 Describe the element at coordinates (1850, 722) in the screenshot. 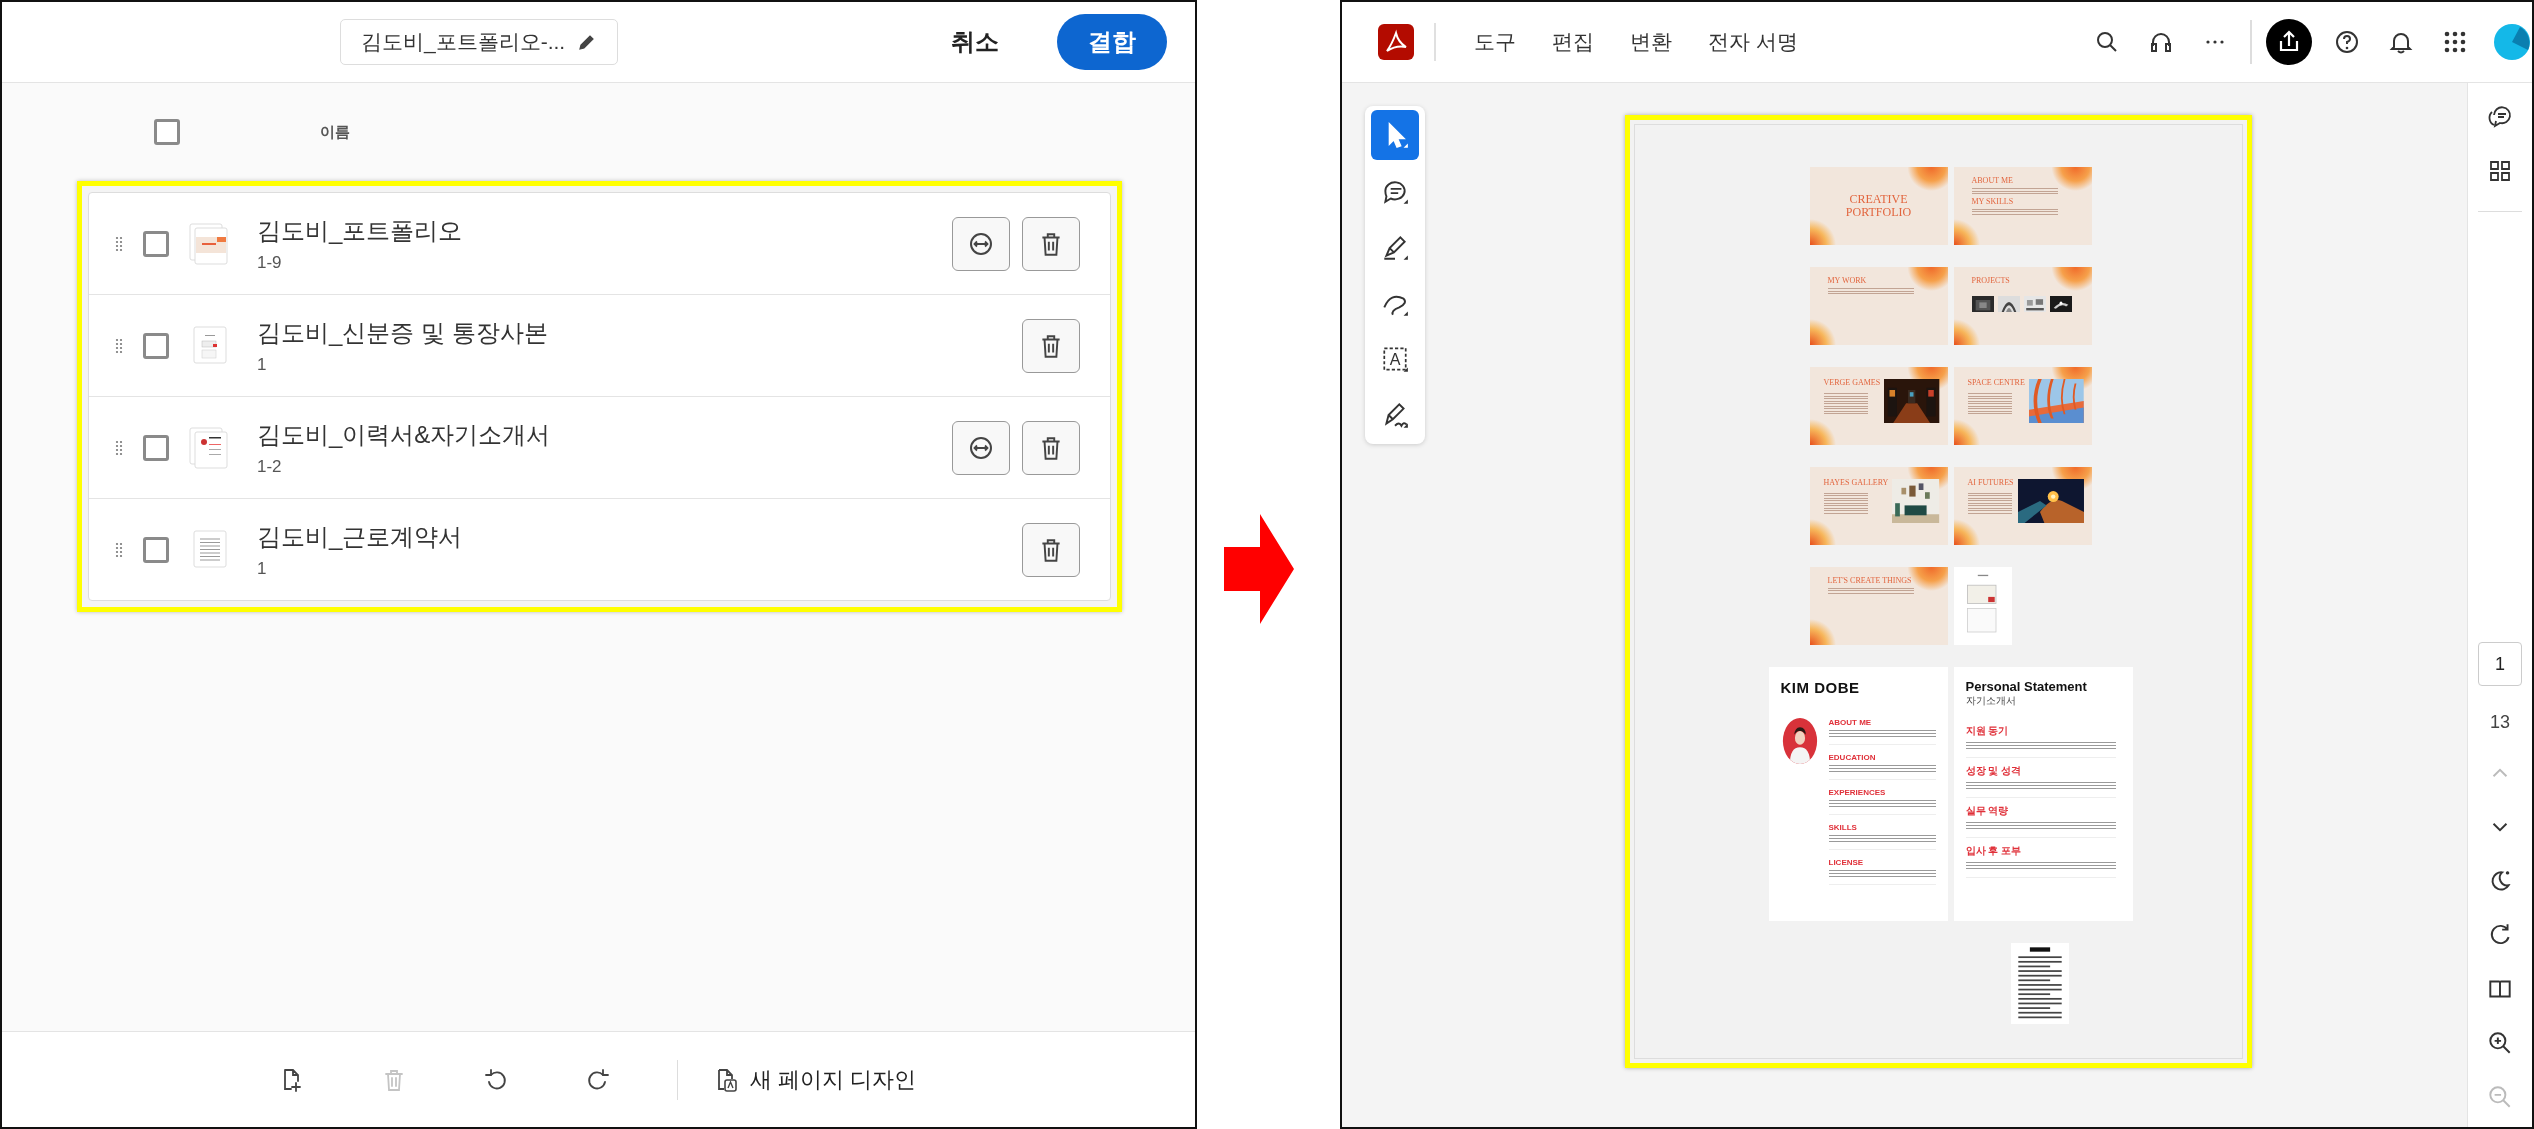

I see `section-heading: ABOUT ME` at that location.